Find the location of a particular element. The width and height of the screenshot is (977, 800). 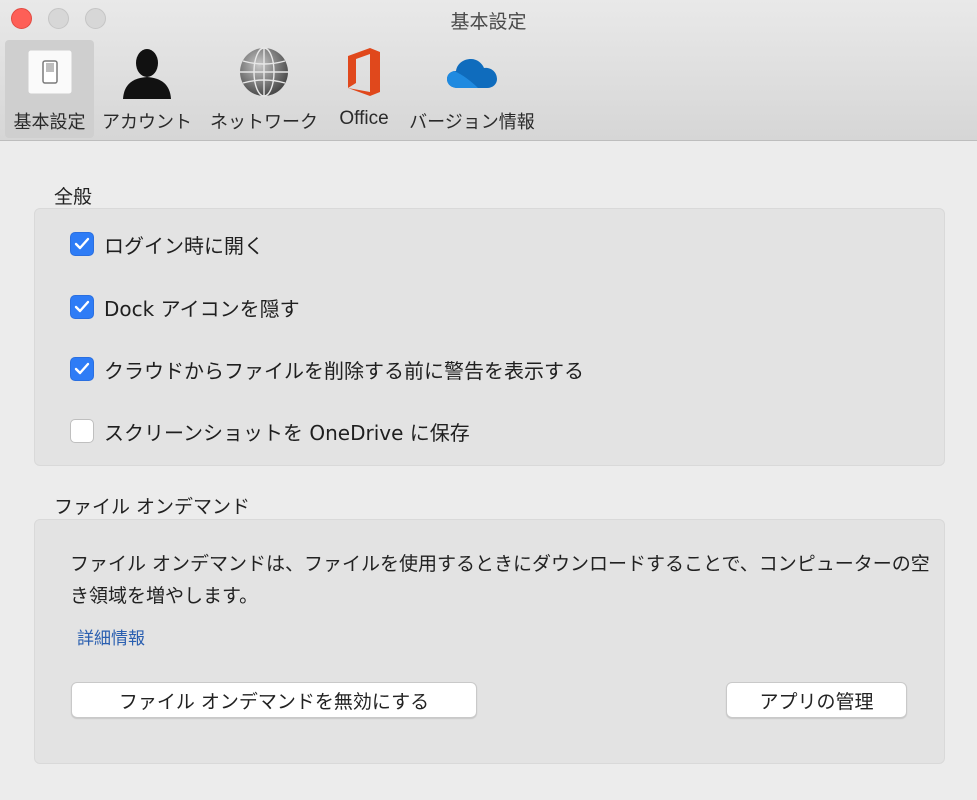

option-warn-before-delete: クラウドからファイルを削除する前に警告を表示する is located at coordinates (327, 369).